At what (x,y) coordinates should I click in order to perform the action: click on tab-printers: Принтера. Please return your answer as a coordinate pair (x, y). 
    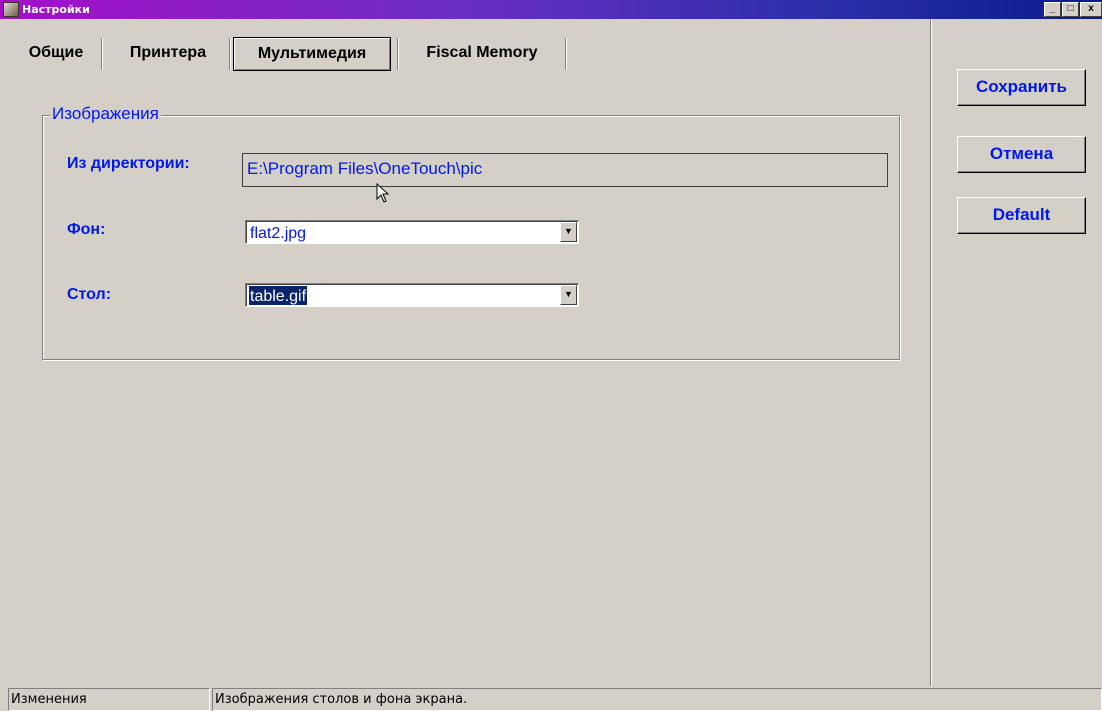
    Looking at the image, I should click on (168, 52).